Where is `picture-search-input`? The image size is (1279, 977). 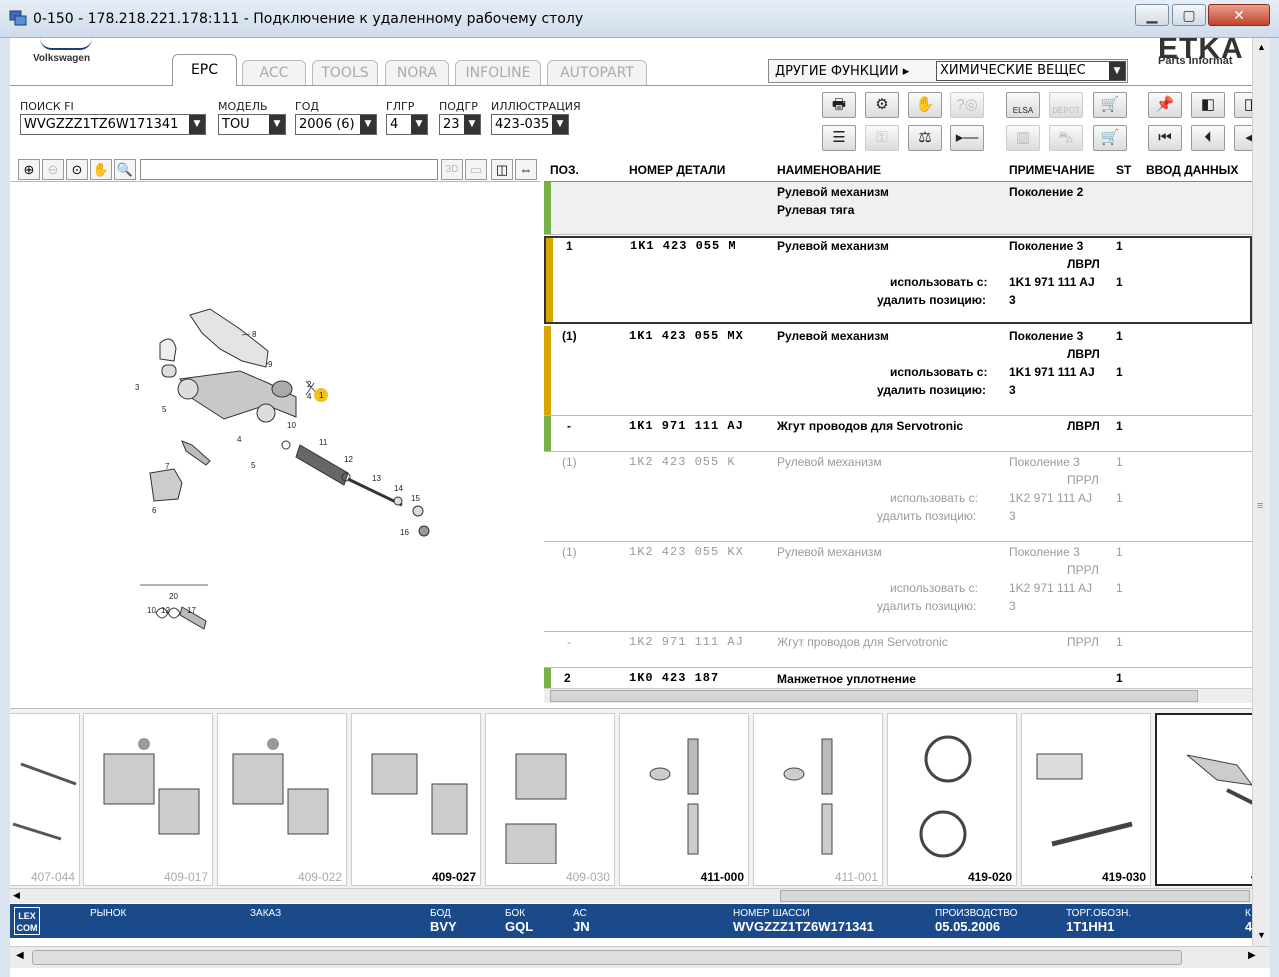 picture-search-input is located at coordinates (289, 169).